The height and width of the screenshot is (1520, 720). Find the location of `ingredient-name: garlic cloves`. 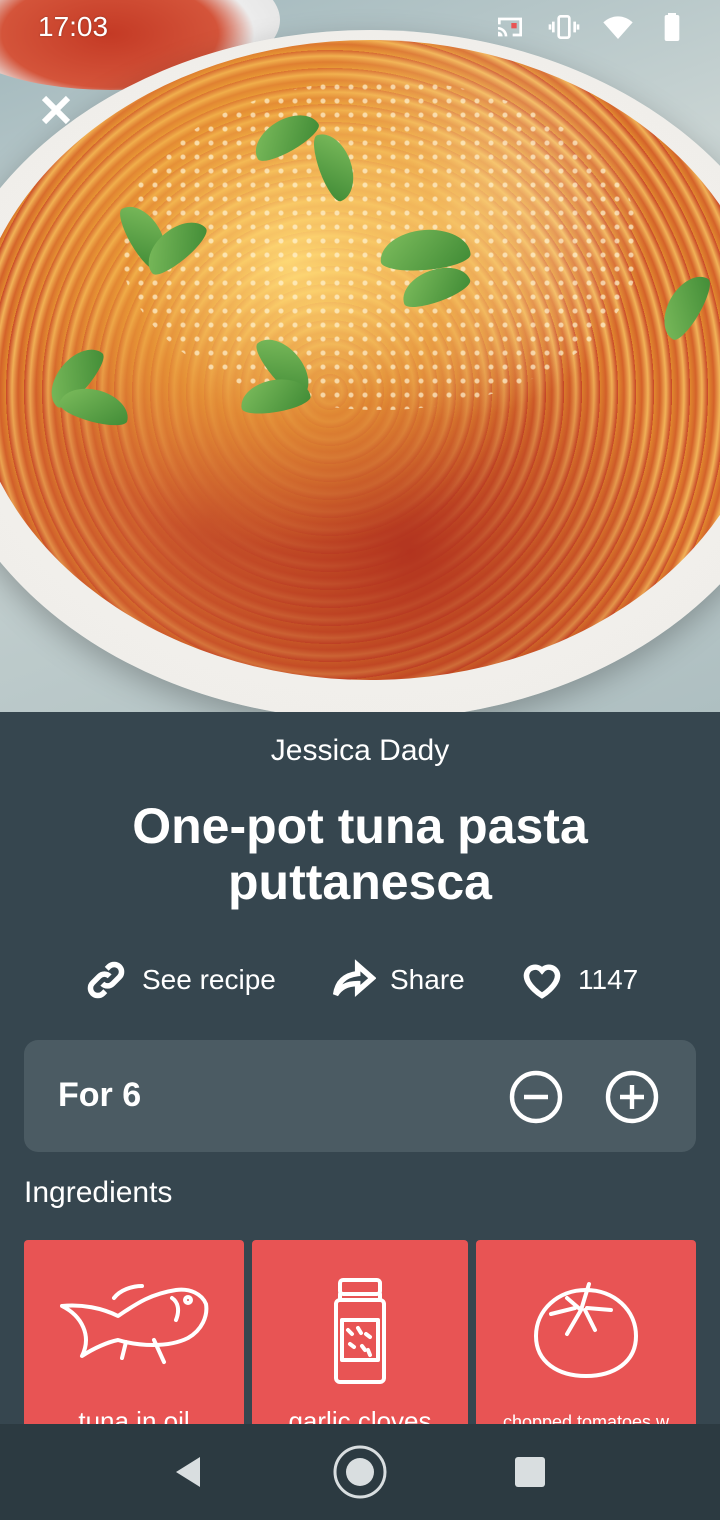

ingredient-name: garlic cloves is located at coordinates (360, 1415).